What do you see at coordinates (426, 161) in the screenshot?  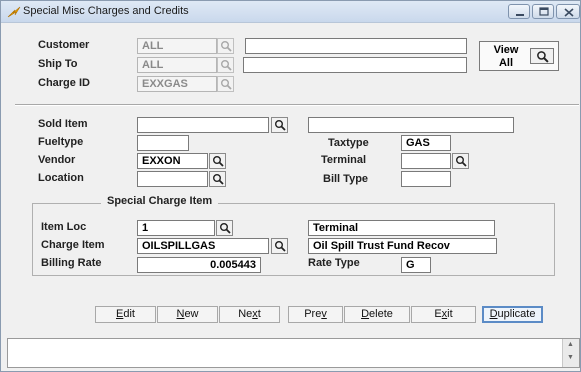 I see `terminal-field` at bounding box center [426, 161].